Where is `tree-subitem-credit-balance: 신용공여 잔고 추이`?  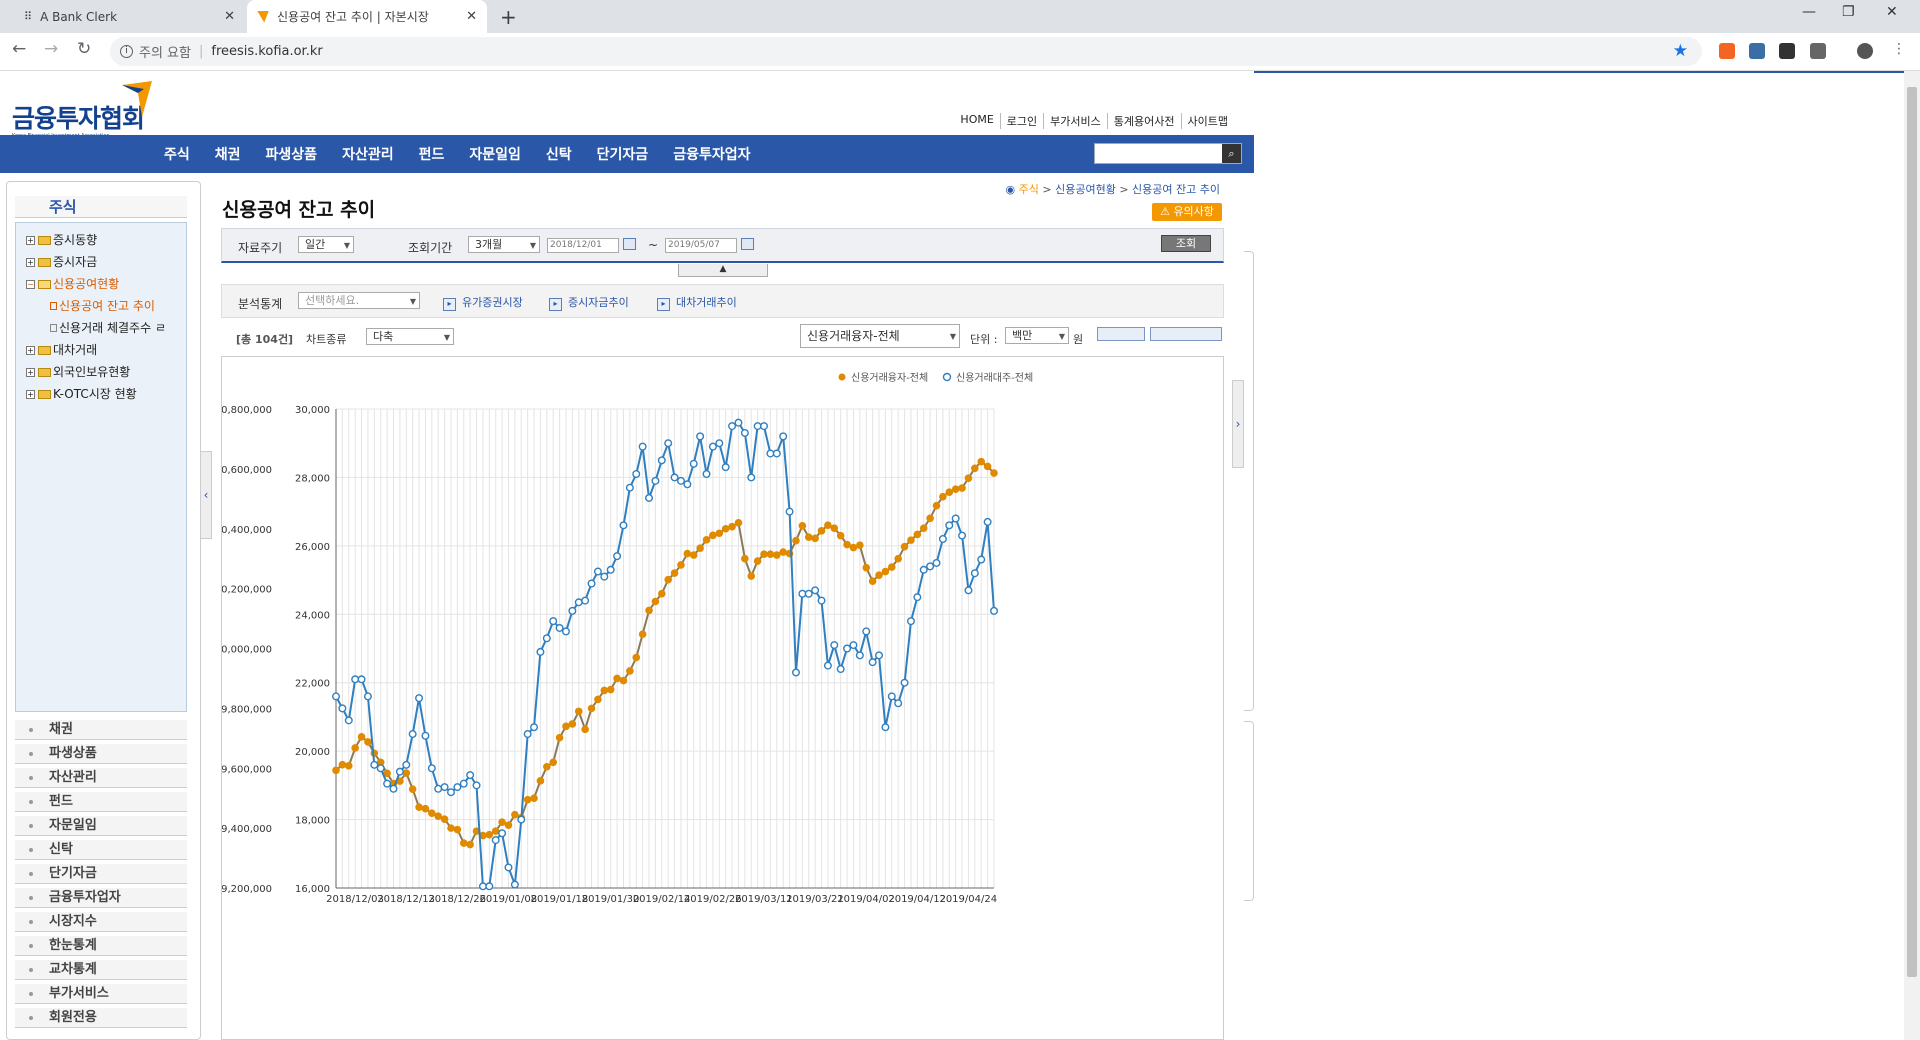
tree-subitem-credit-balance: 신용공여 잔고 추이 is located at coordinates (102, 305).